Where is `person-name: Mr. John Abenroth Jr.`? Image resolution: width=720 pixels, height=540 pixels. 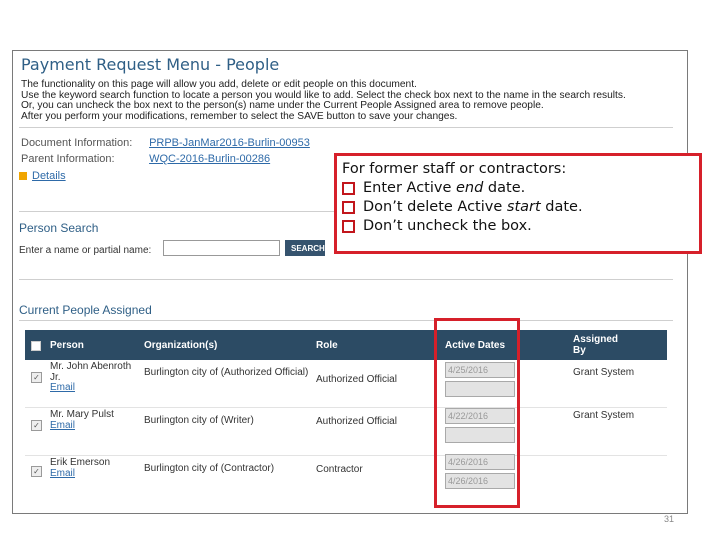
person-name: Mr. John Abenroth Jr. is located at coordinates (91, 372).